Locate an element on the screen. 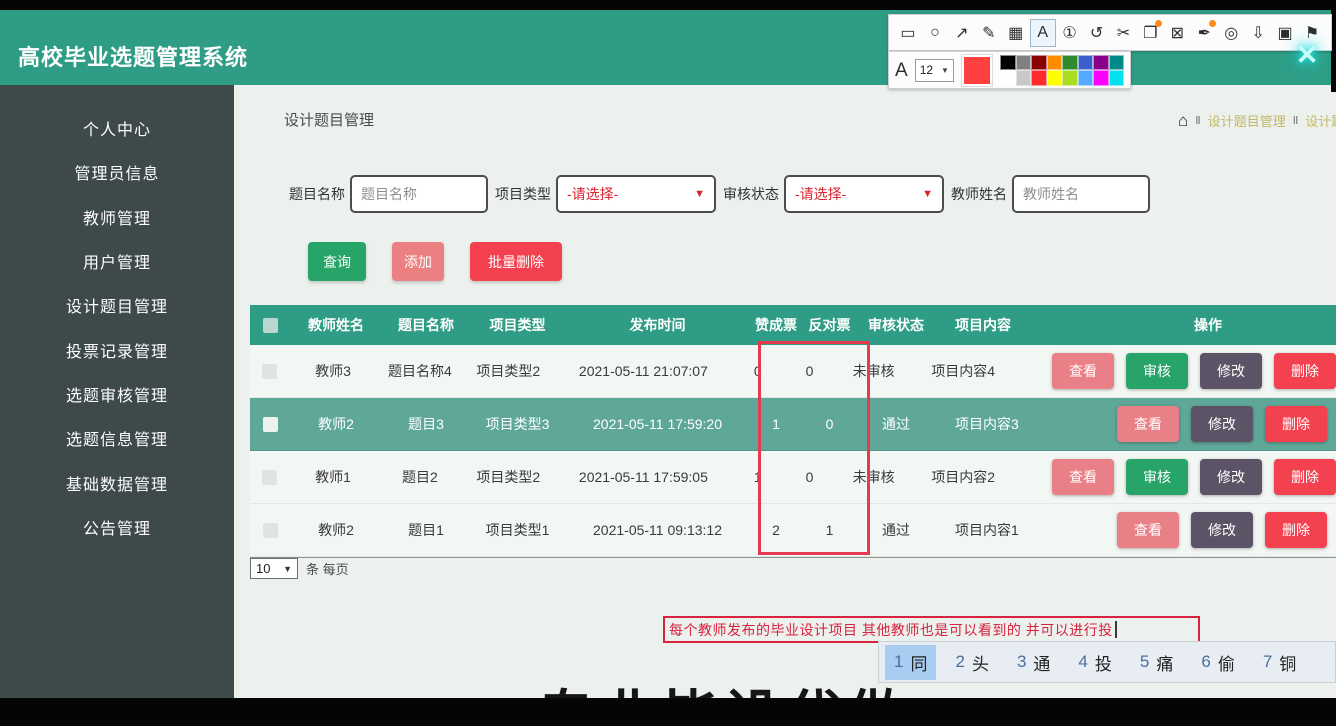  arrow-tool: ↗ is located at coordinates (962, 33).